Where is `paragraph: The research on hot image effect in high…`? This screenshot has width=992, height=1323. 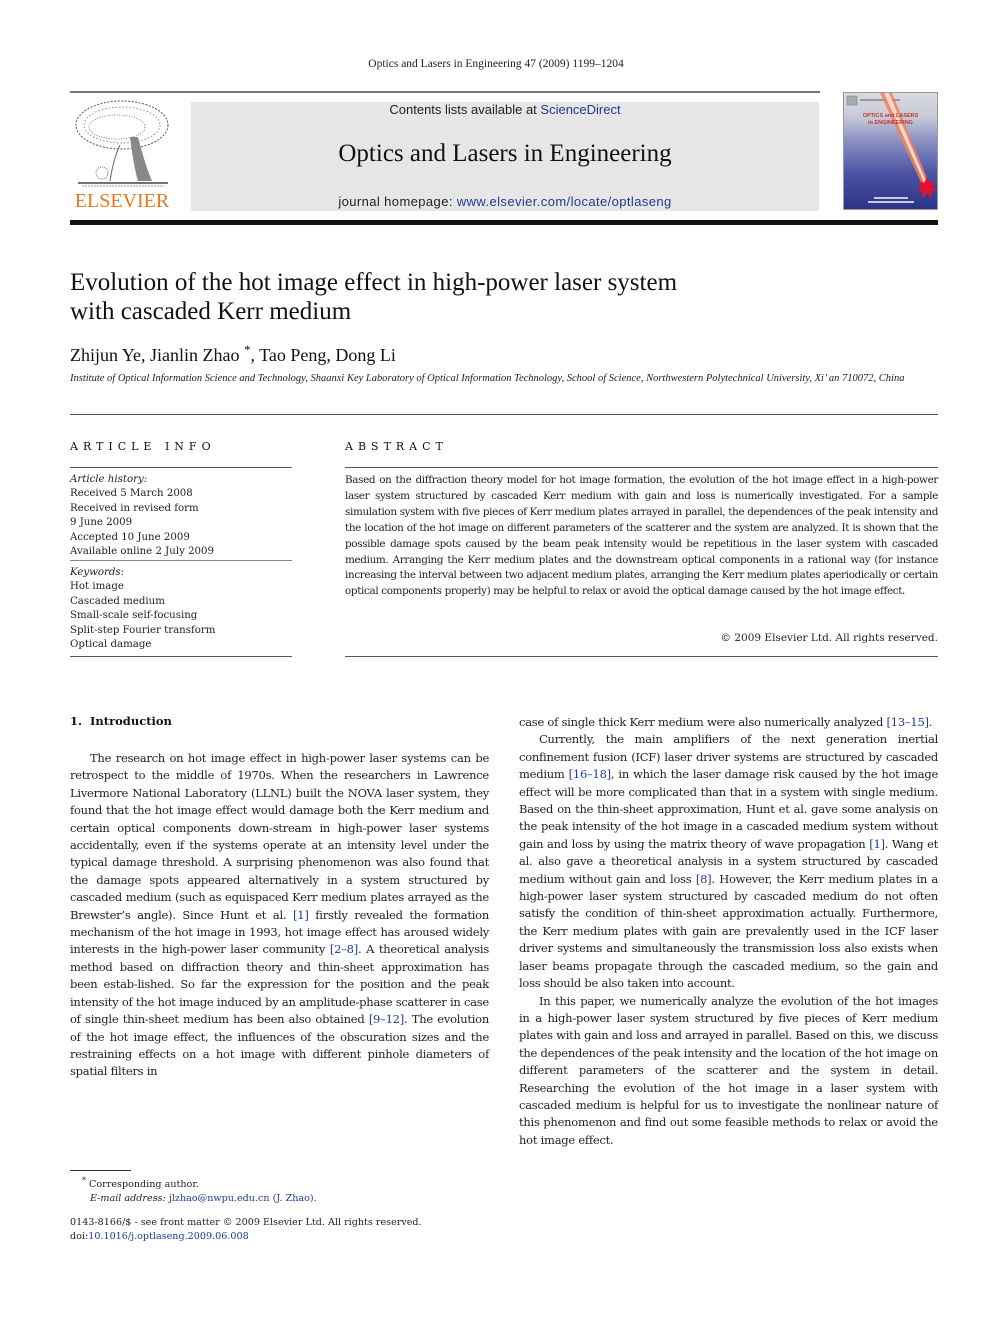 paragraph: The research on hot image effect in high… is located at coordinates (279, 915).